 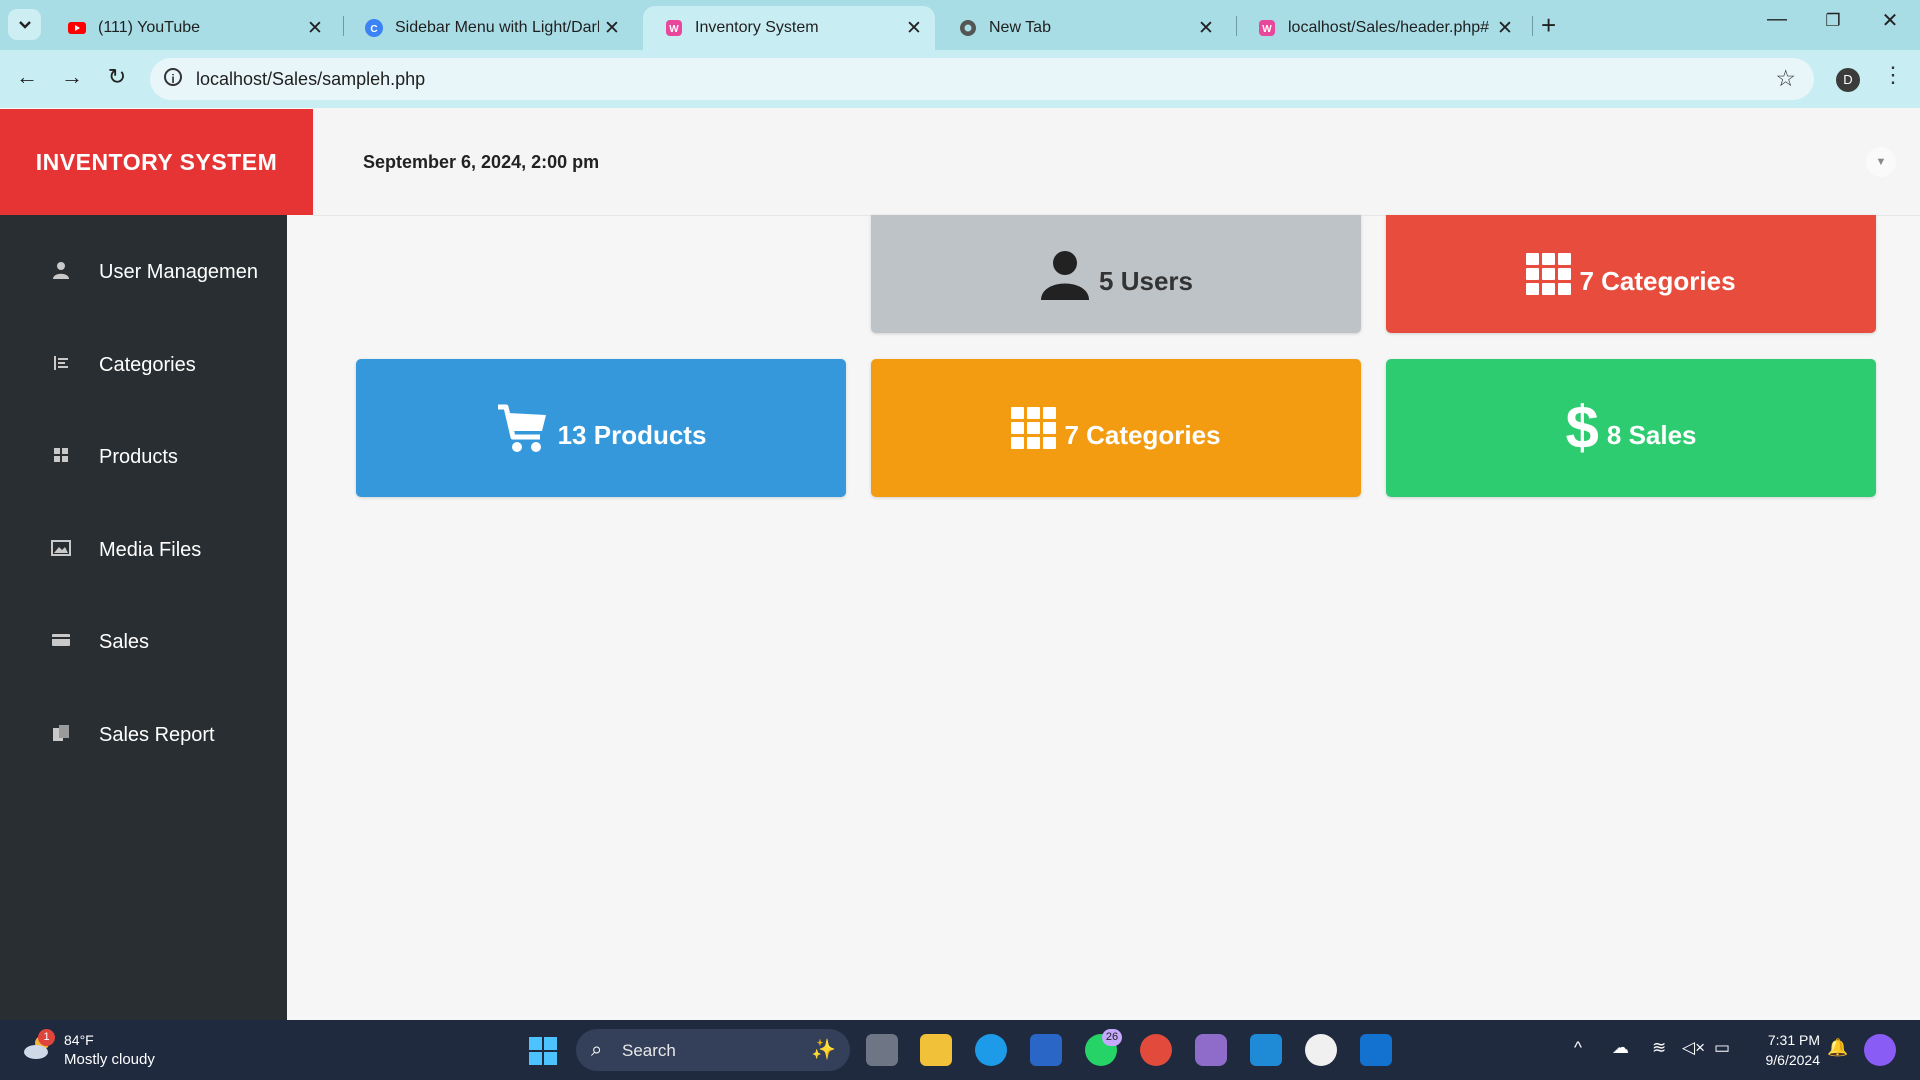 What do you see at coordinates (77, 28) in the screenshot?
I see `youtube-icon` at bounding box center [77, 28].